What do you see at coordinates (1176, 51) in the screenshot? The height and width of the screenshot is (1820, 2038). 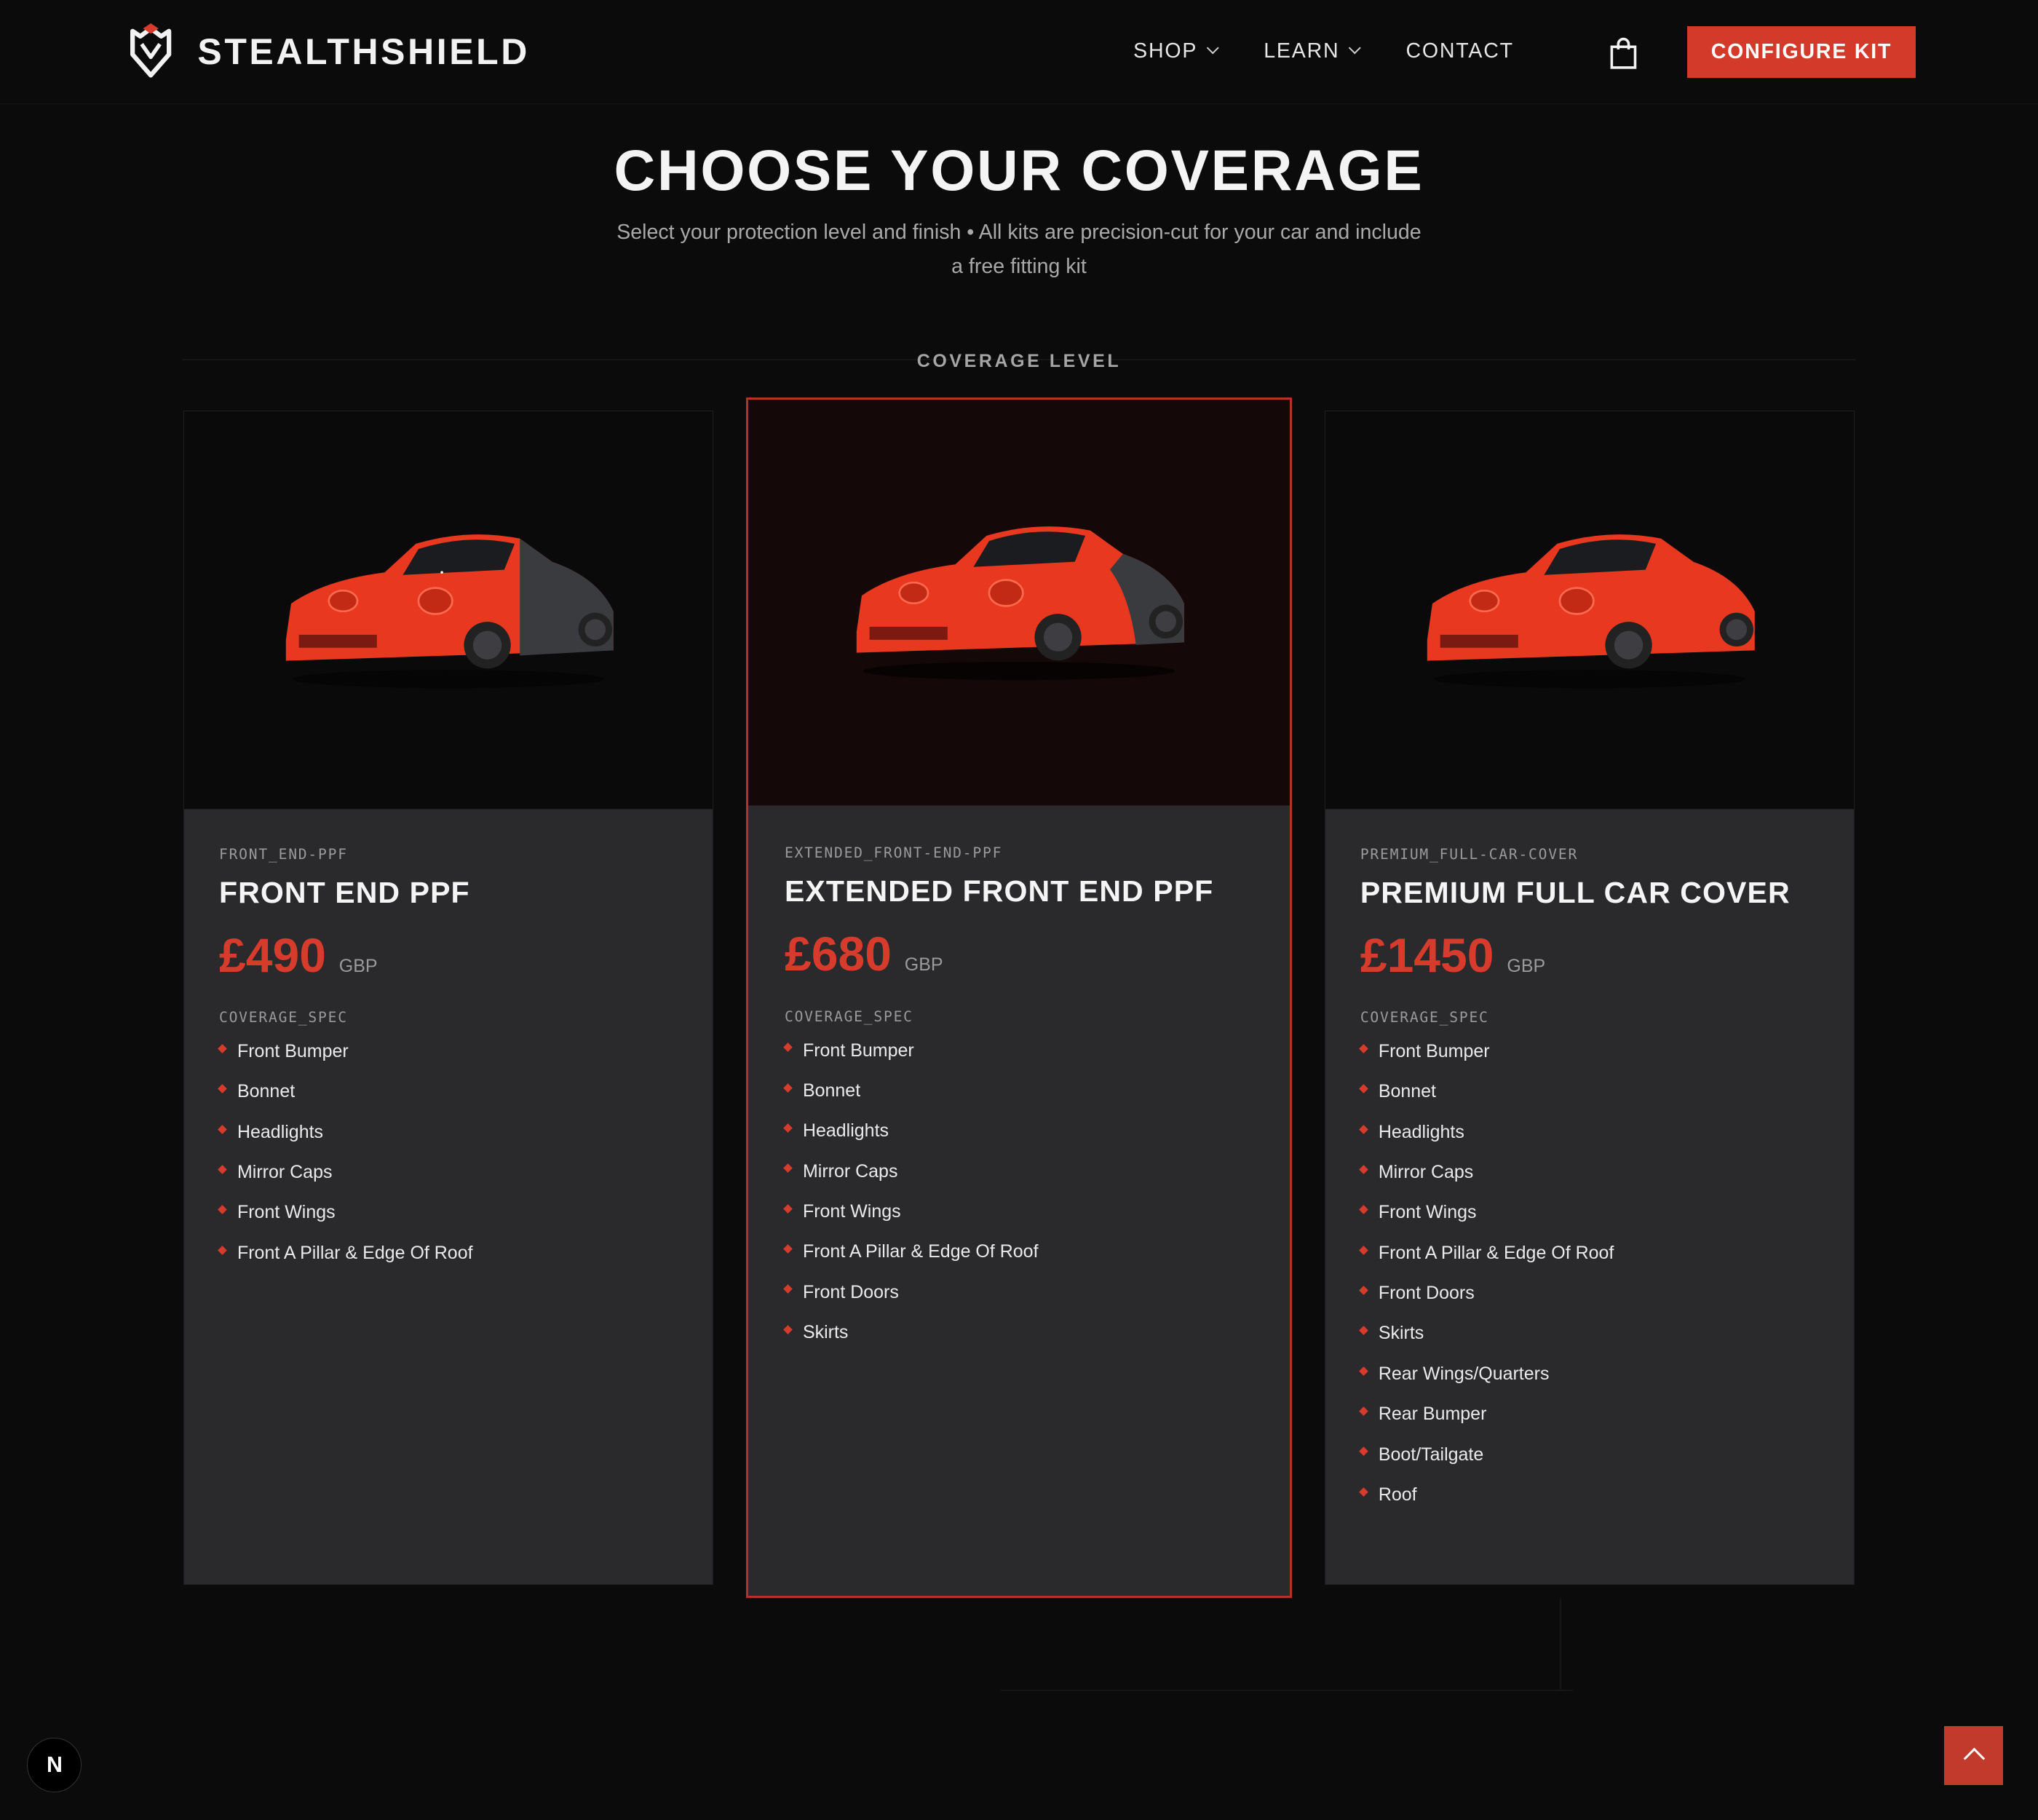 I see `menu-item-shop: SHOP` at bounding box center [1176, 51].